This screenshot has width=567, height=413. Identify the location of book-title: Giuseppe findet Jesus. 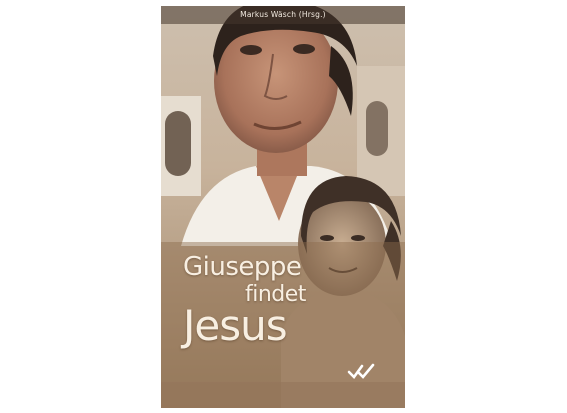
(283, 301).